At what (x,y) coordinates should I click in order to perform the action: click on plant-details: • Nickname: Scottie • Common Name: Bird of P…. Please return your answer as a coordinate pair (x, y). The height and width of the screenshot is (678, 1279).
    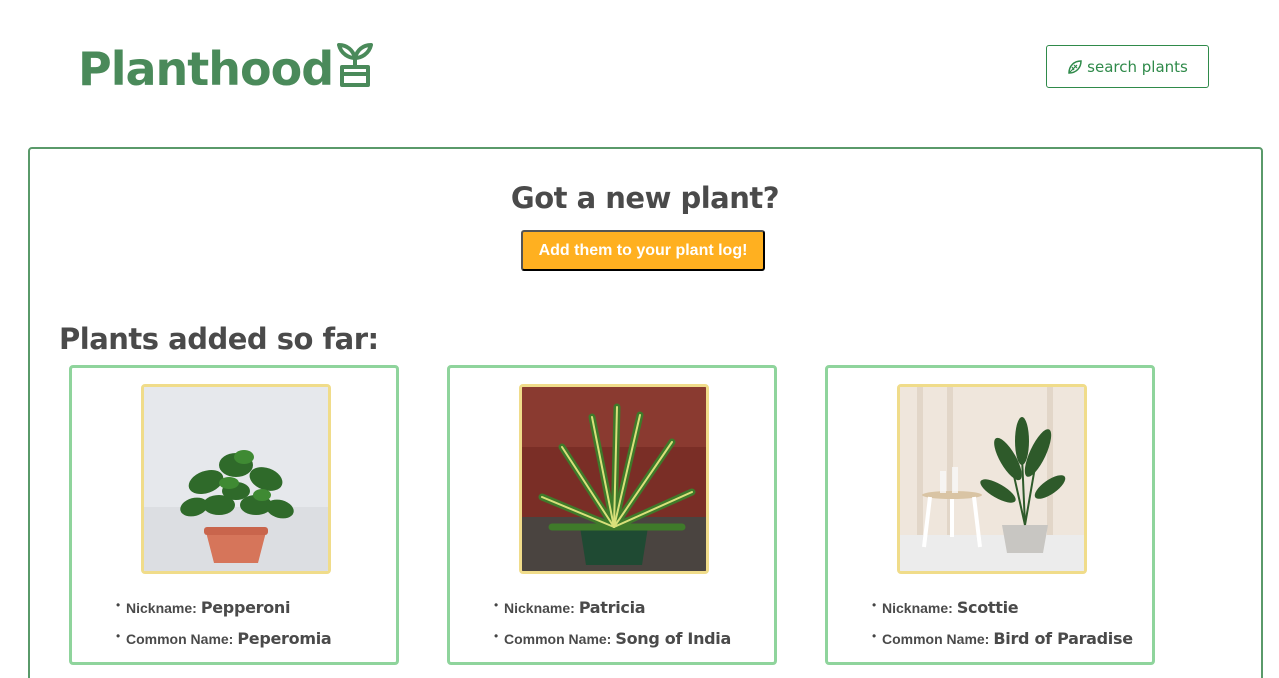
    Looking at the image, I should click on (1002, 629).